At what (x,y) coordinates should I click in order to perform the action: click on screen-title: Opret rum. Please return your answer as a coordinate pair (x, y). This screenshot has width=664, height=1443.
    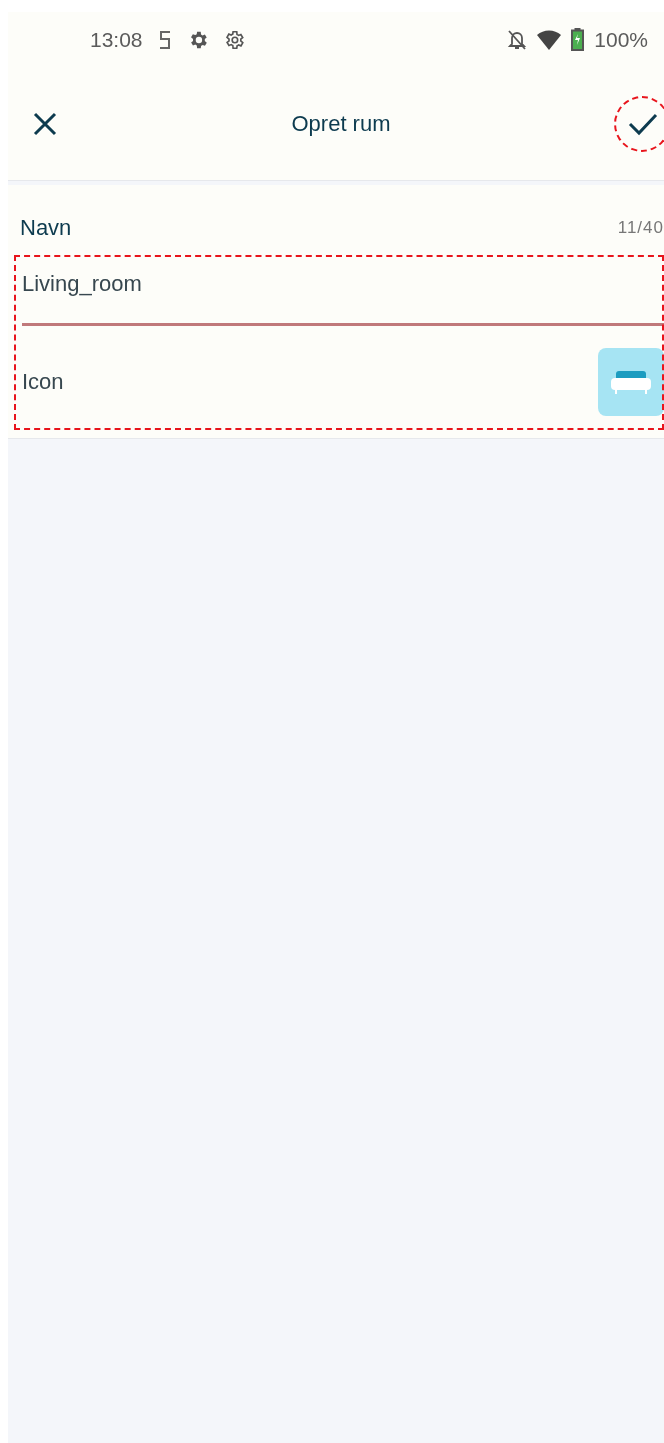
    Looking at the image, I should click on (341, 123).